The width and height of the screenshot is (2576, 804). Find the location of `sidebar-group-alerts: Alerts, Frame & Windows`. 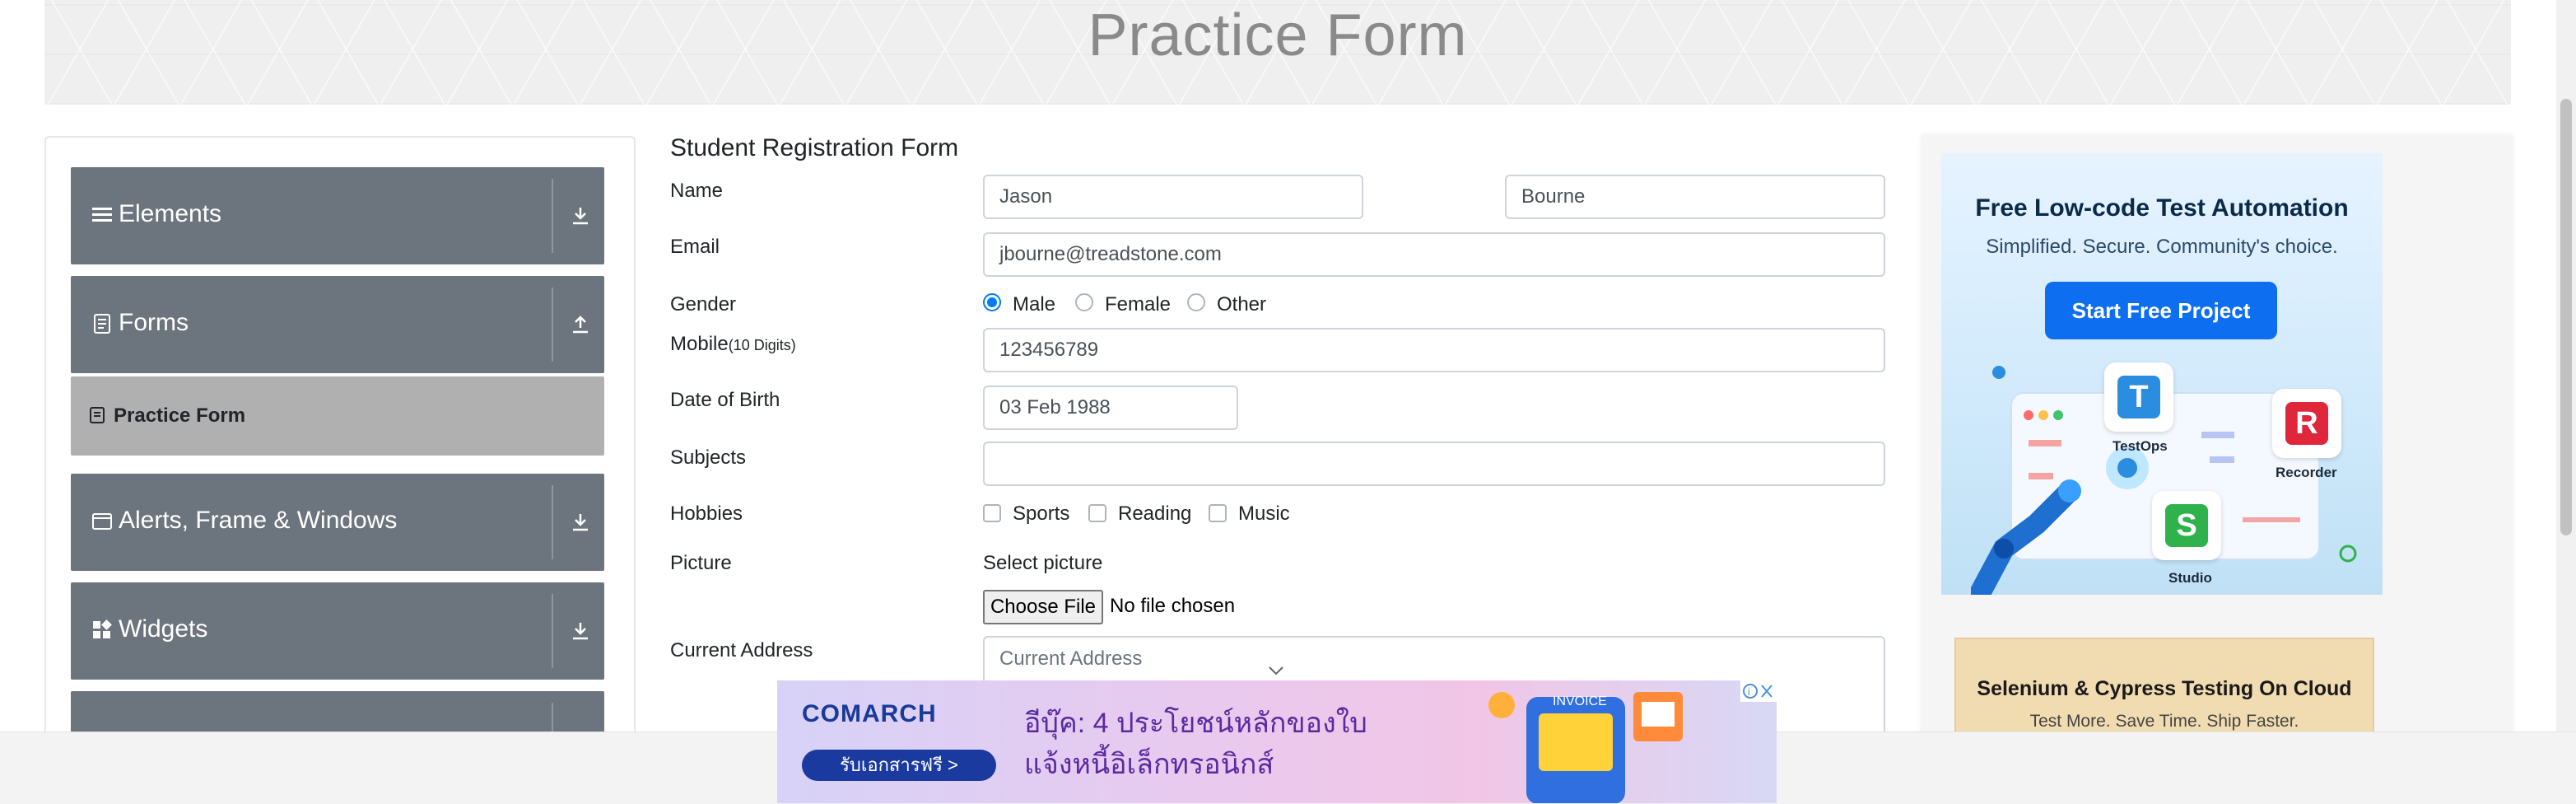

sidebar-group-alerts: Alerts, Frame & Windows is located at coordinates (337, 522).